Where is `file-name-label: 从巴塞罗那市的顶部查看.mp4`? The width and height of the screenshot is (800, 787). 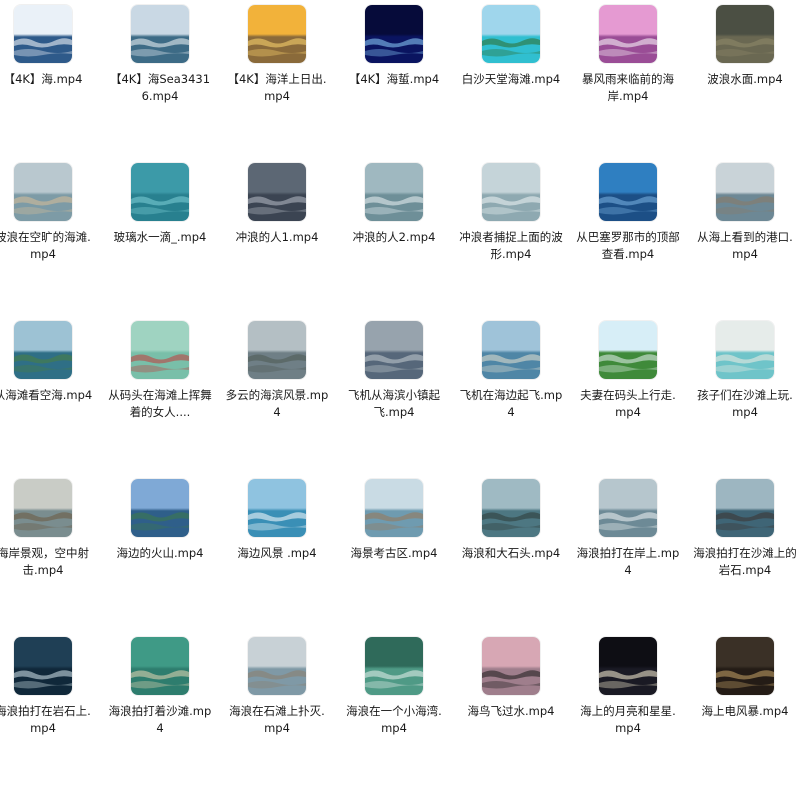
file-name-label: 从巴塞罗那市的顶部查看.mp4 is located at coordinates (628, 245).